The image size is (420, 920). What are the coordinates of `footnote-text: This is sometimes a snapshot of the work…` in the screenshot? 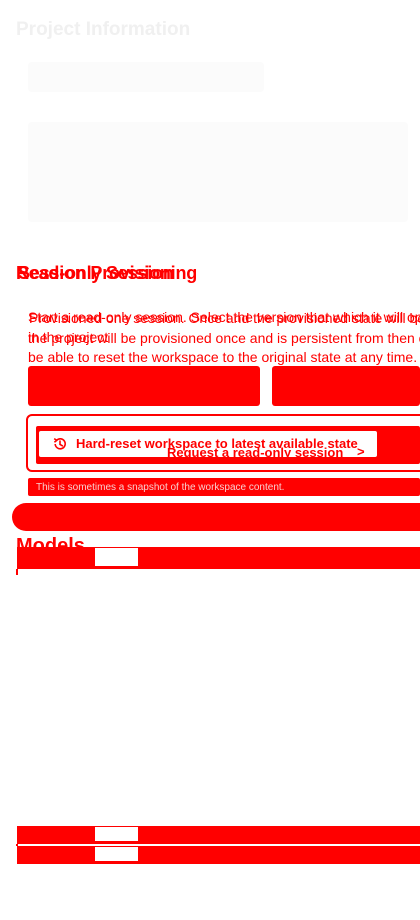 It's located at (160, 487).